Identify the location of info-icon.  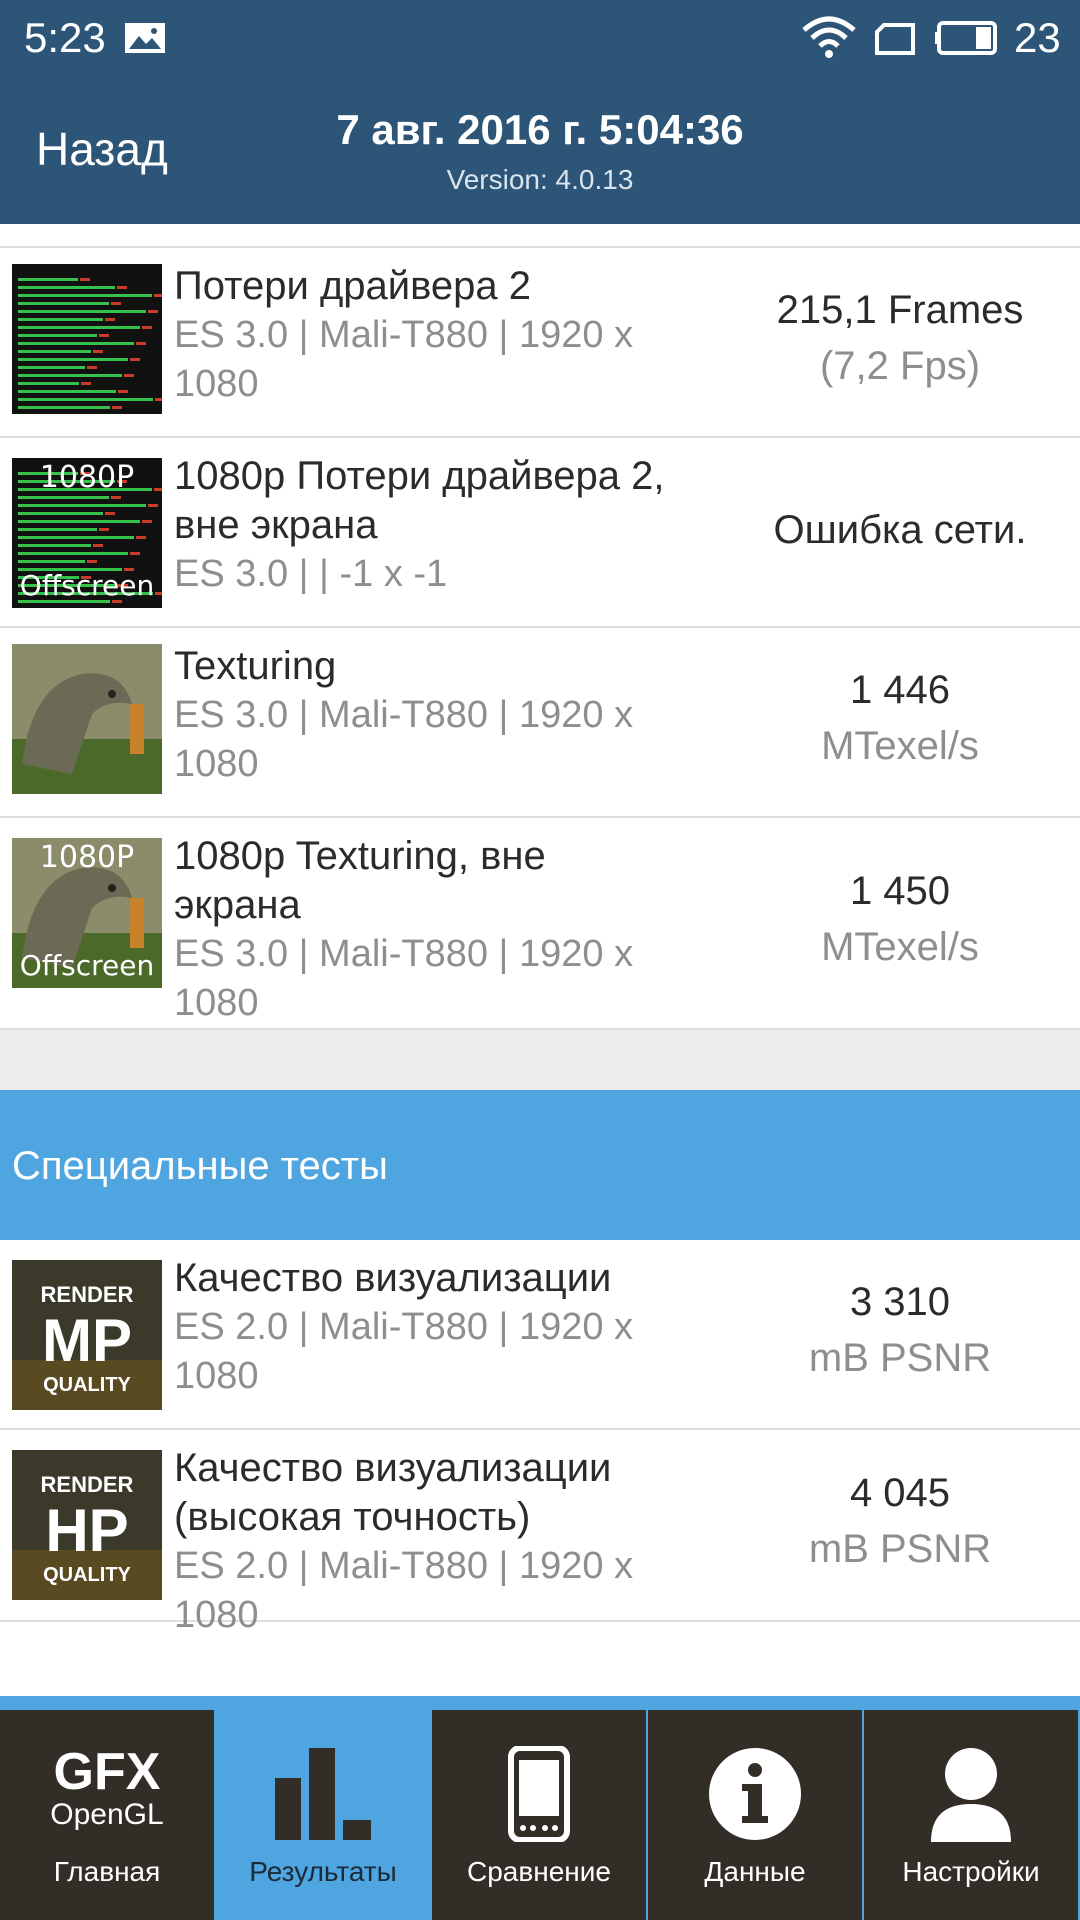
(755, 1794).